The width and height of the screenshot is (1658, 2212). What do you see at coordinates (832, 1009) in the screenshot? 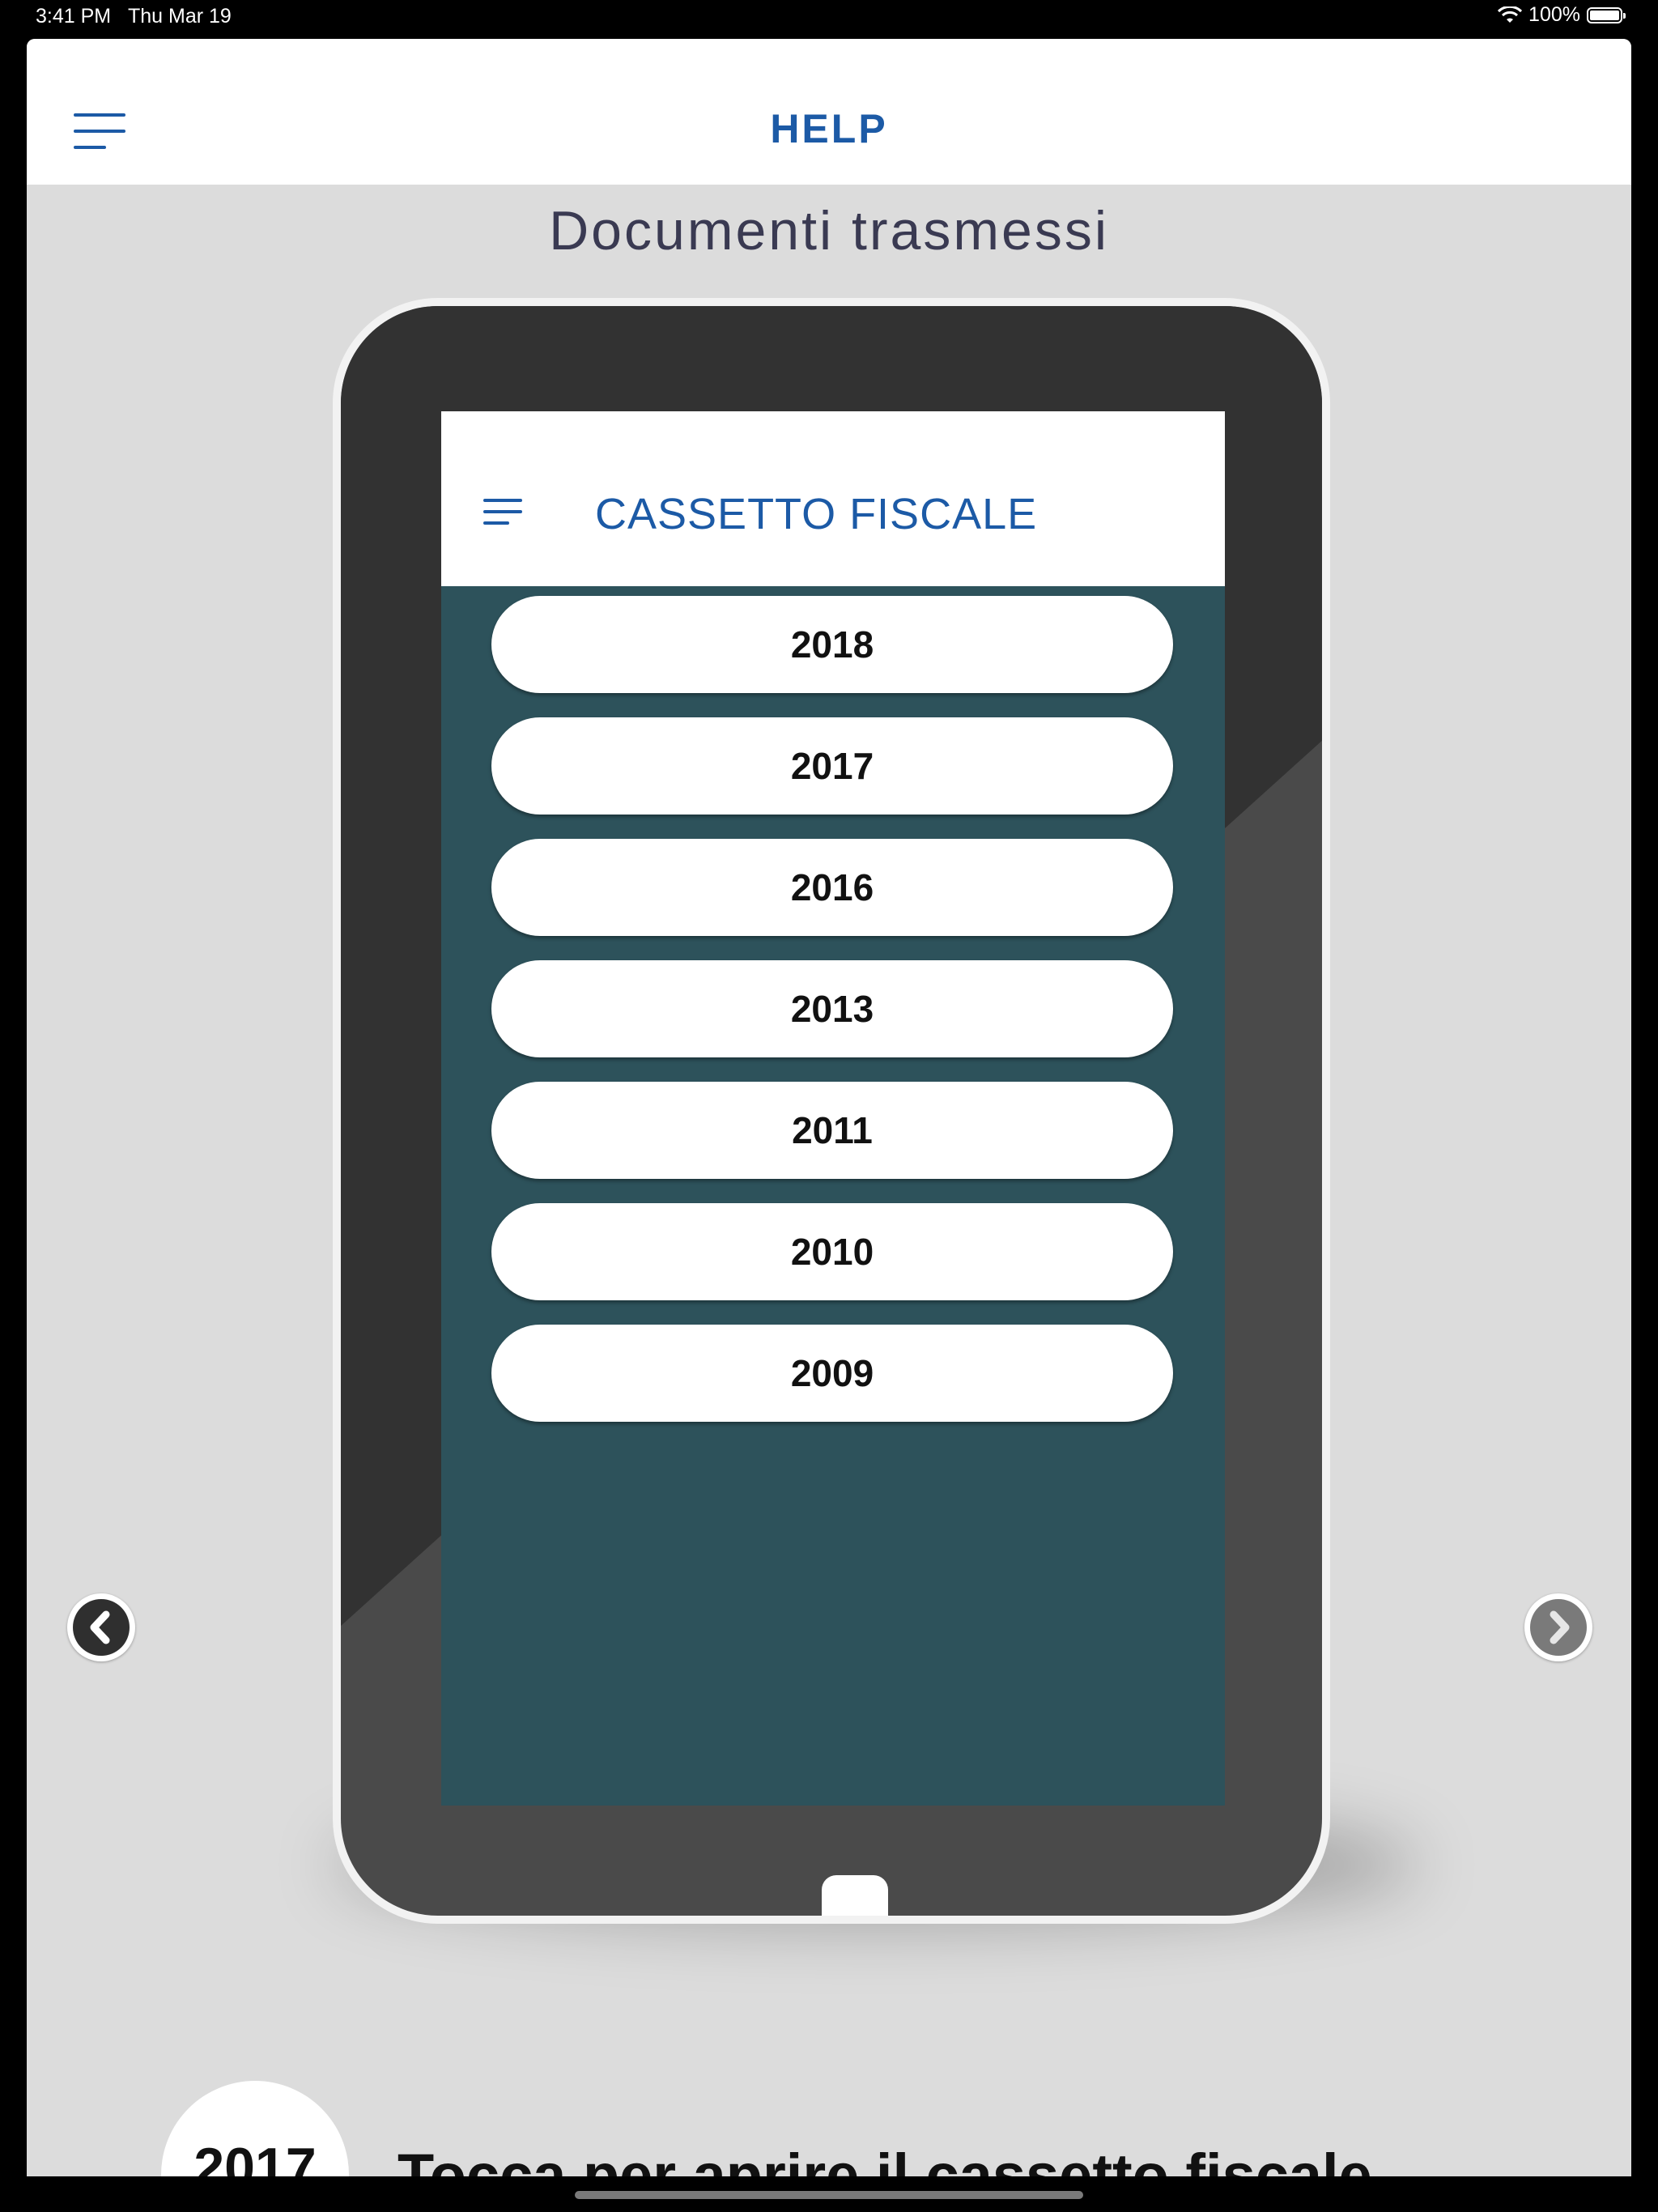
I see `year-button-2013: 2013` at bounding box center [832, 1009].